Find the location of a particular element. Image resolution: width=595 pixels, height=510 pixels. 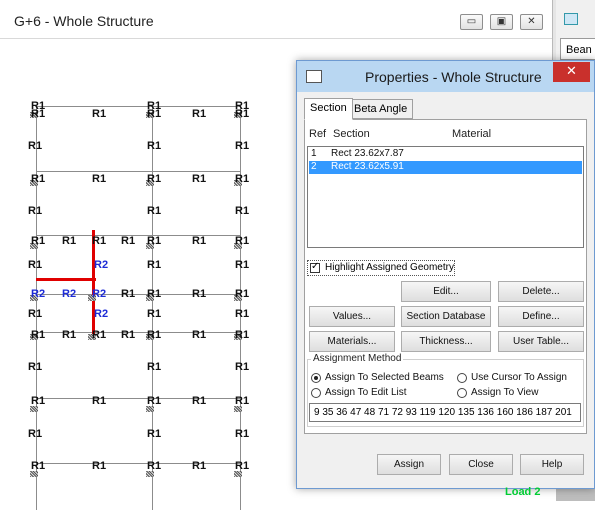

table-icon is located at coordinates (571, 19).